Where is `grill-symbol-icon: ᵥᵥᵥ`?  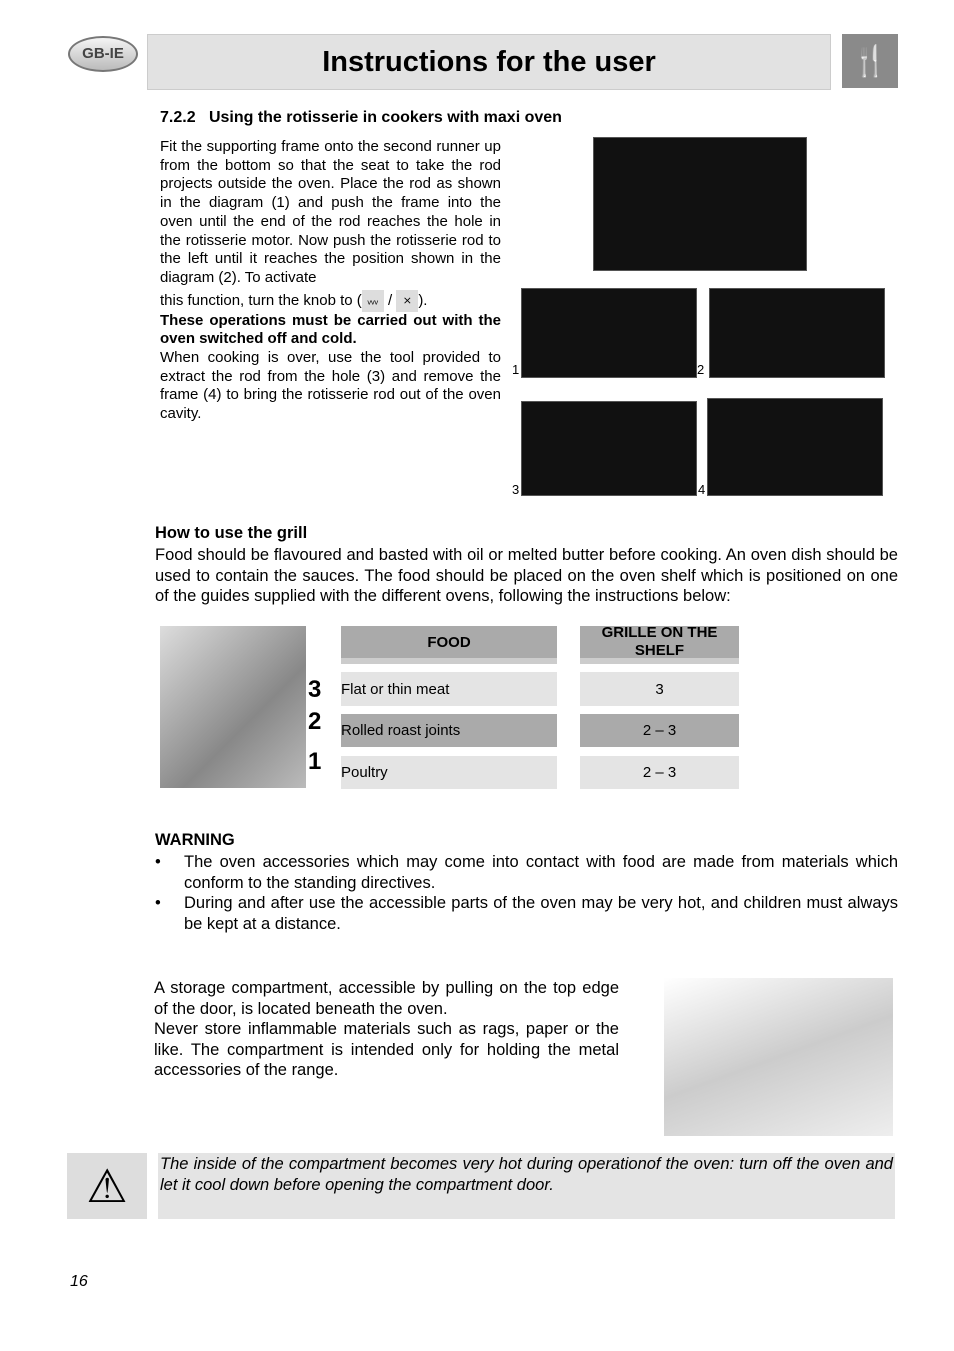
grill-symbol-icon: ᵥᵥᵥ is located at coordinates (372, 300).